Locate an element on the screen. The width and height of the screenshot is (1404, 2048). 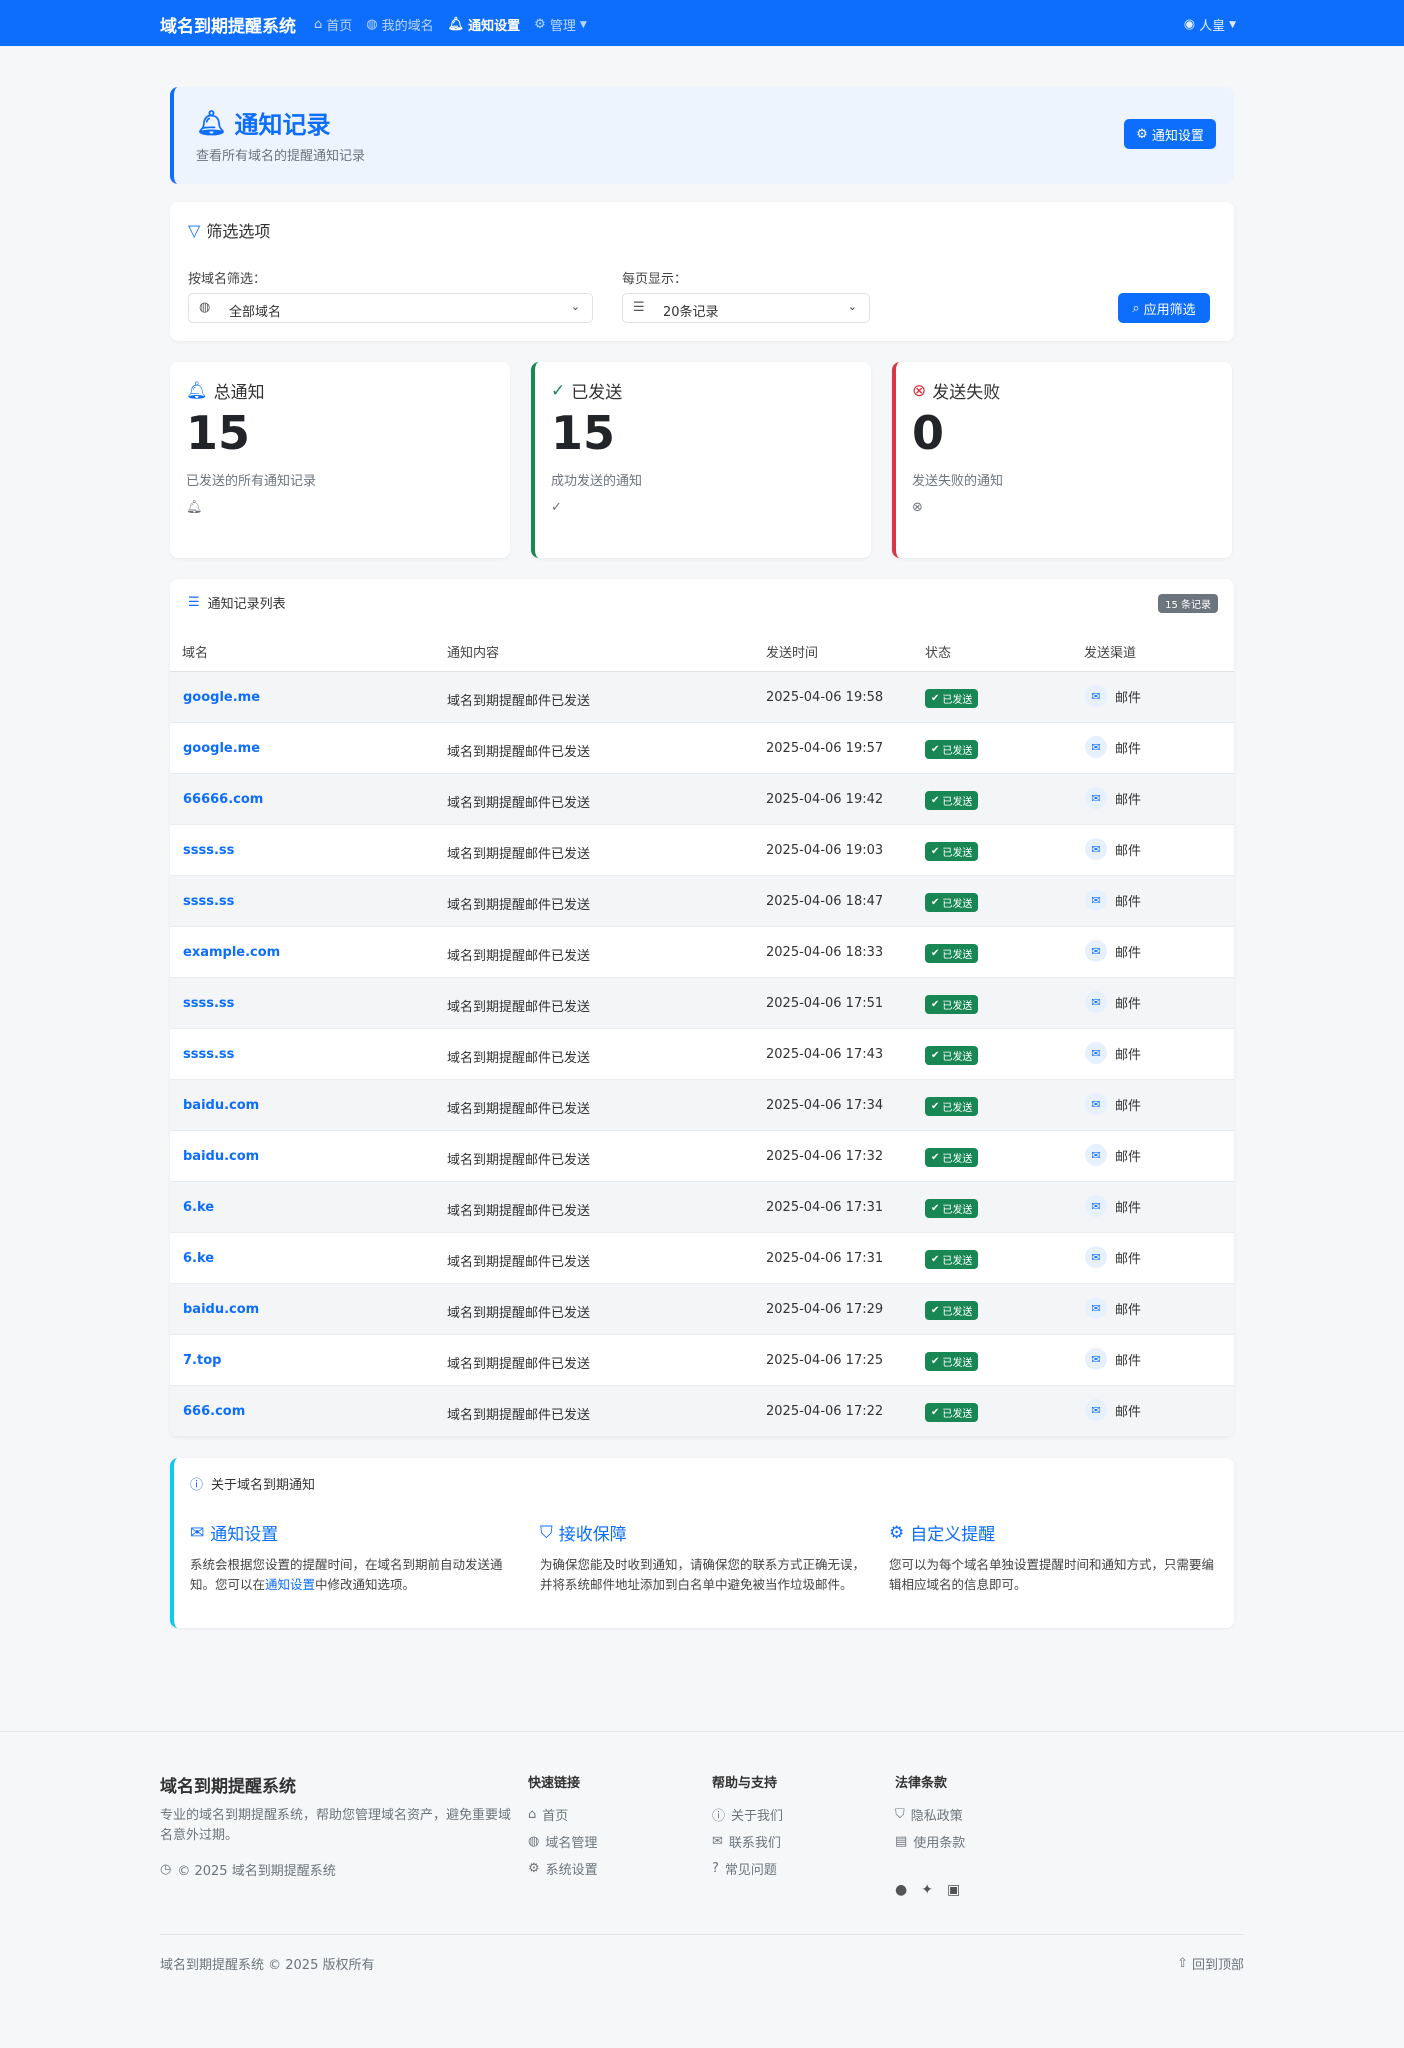
footer-link-contact: ✉ 联系我们 is located at coordinates (747, 1841).